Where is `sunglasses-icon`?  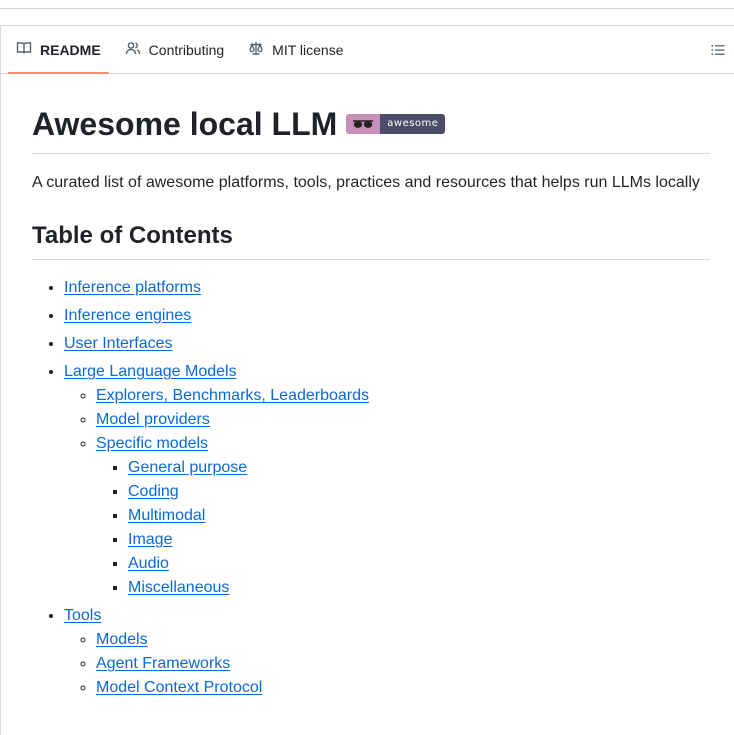
sunglasses-icon is located at coordinates (363, 124).